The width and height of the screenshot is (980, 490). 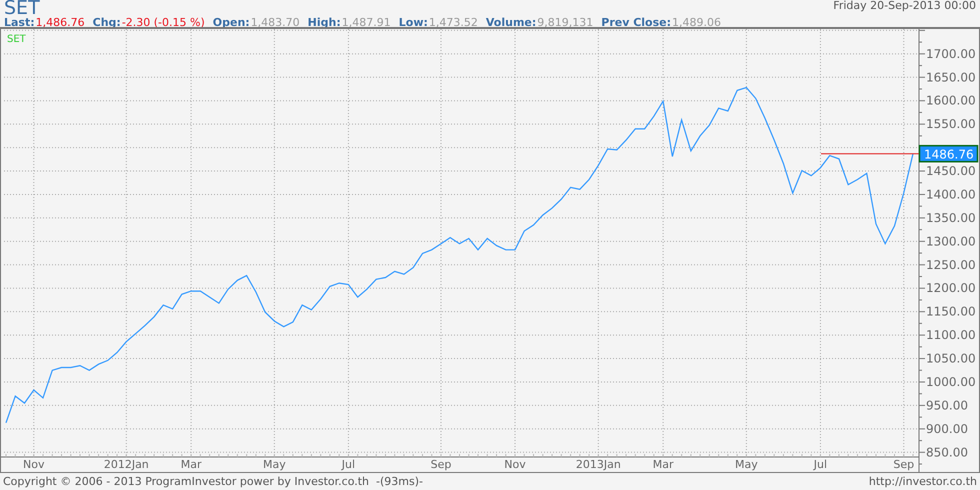 What do you see at coordinates (213, 481) in the screenshot?
I see `copyright-text: Copyright © 2006 - 2013 ProgramInvestor power by Investor.co.th -(93ms)-` at bounding box center [213, 481].